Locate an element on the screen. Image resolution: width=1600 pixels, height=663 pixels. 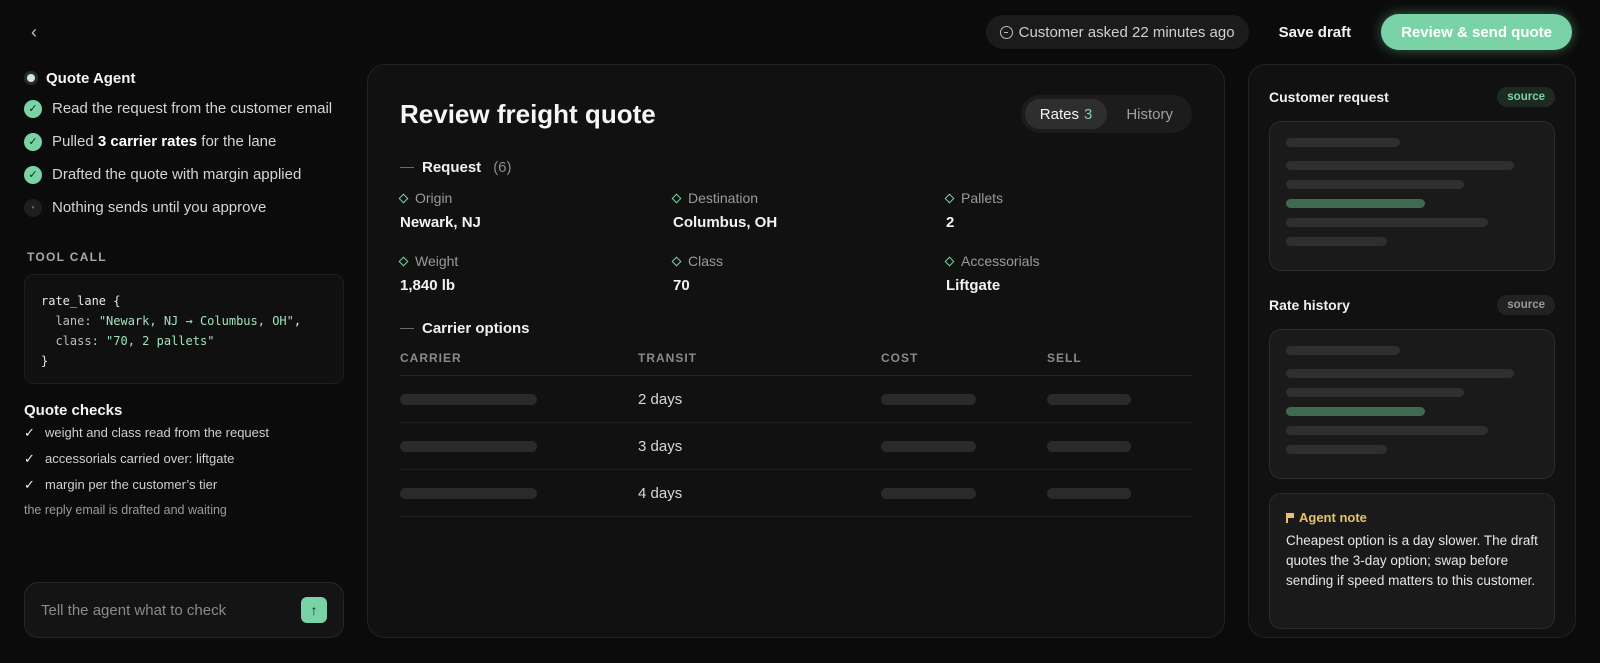
table-row: 3 days is located at coordinates (796, 446).